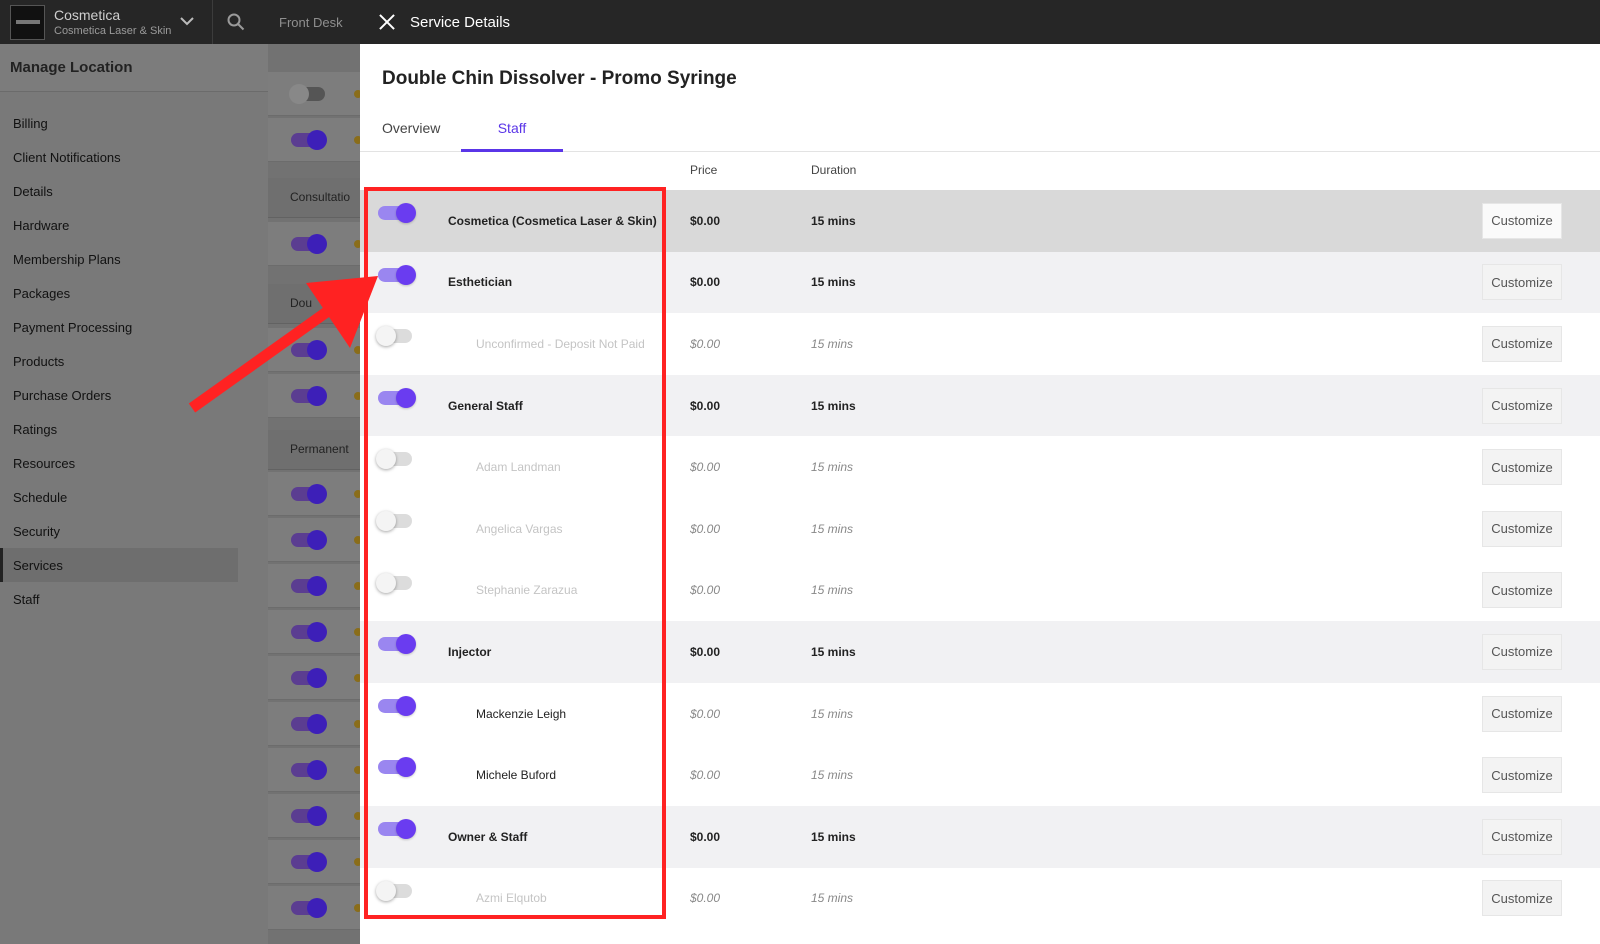  Describe the element at coordinates (512, 136) in the screenshot. I see `tab-staff: Staff` at that location.